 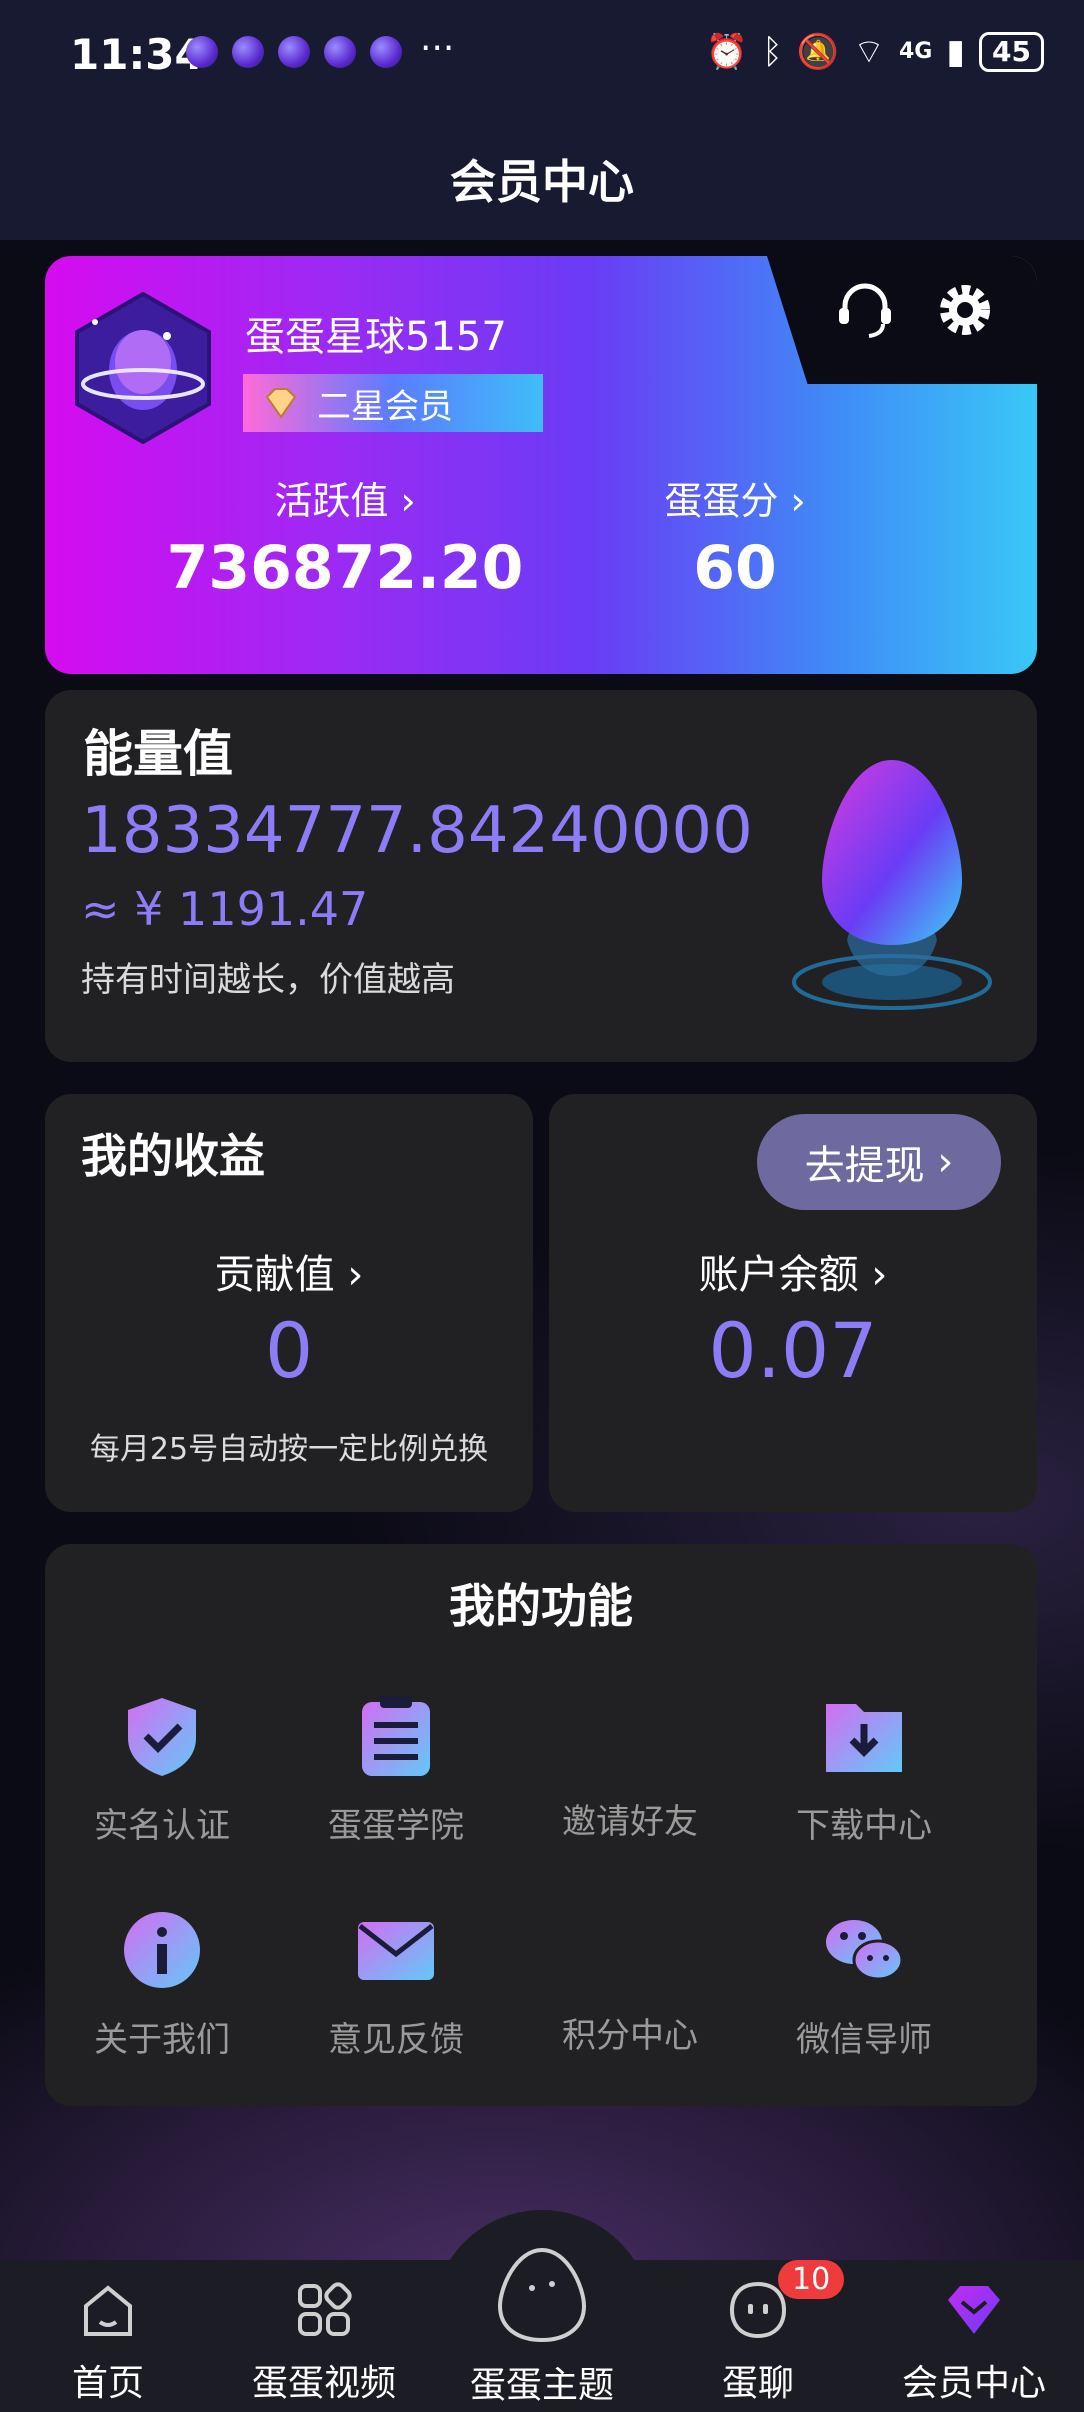 What do you see at coordinates (974, 2342) in the screenshot?
I see `nav-member: 会员中心` at bounding box center [974, 2342].